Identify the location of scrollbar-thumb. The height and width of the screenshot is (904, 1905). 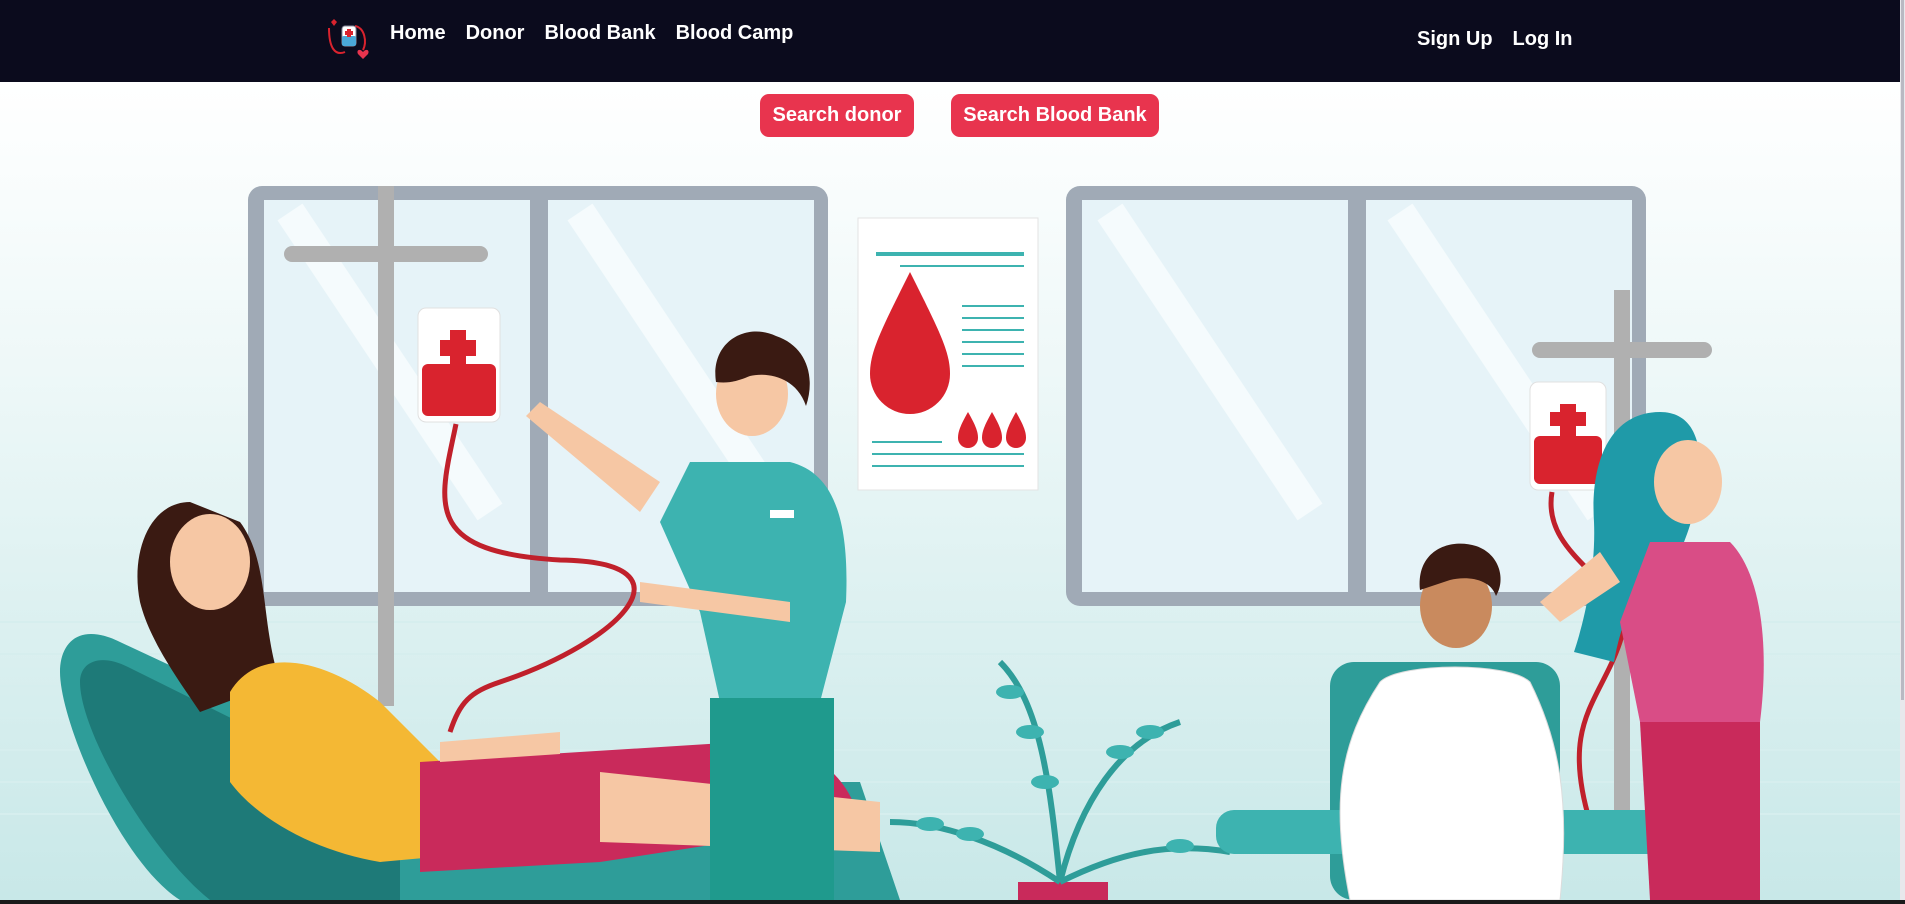
(1902, 350).